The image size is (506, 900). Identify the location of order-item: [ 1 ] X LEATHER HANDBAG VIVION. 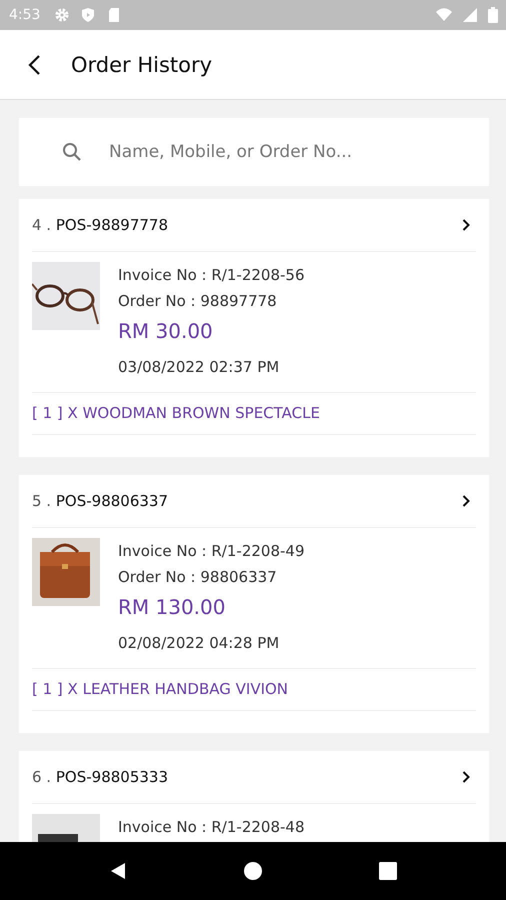
(160, 689).